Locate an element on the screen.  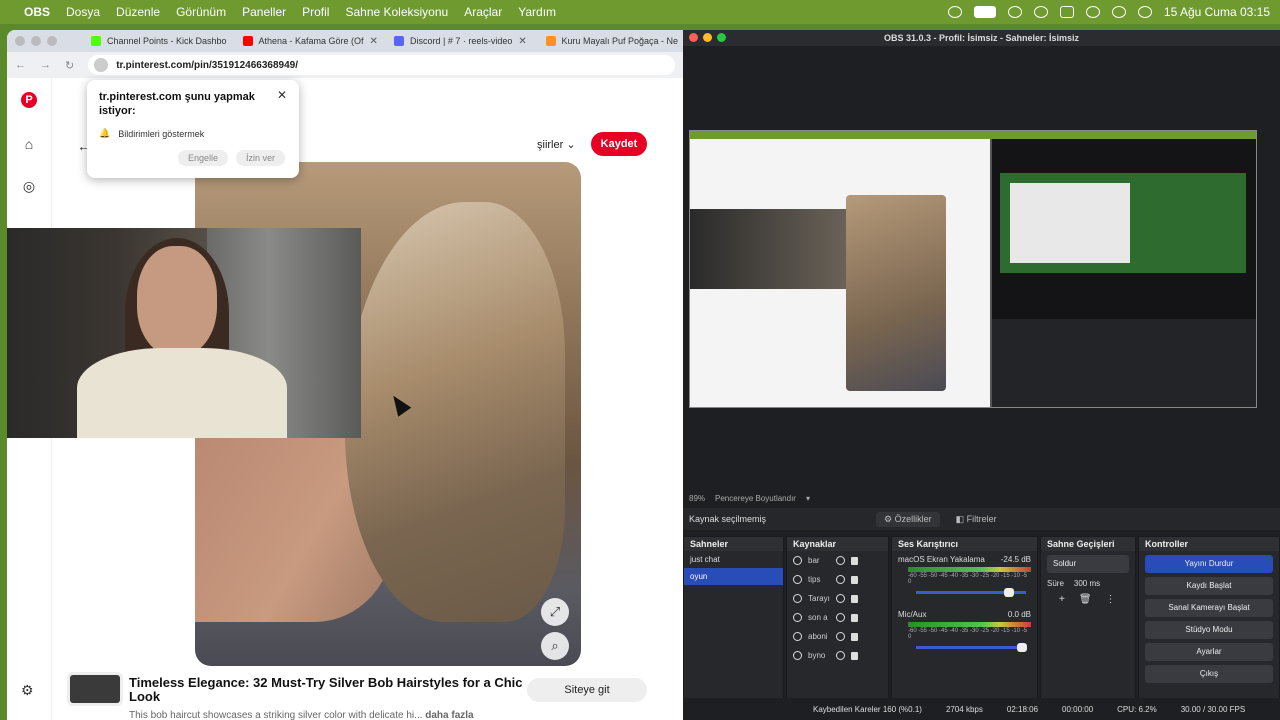
tab-discord: Discord | # 7 · reels-video ✕ is located at coordinates (460, 41).